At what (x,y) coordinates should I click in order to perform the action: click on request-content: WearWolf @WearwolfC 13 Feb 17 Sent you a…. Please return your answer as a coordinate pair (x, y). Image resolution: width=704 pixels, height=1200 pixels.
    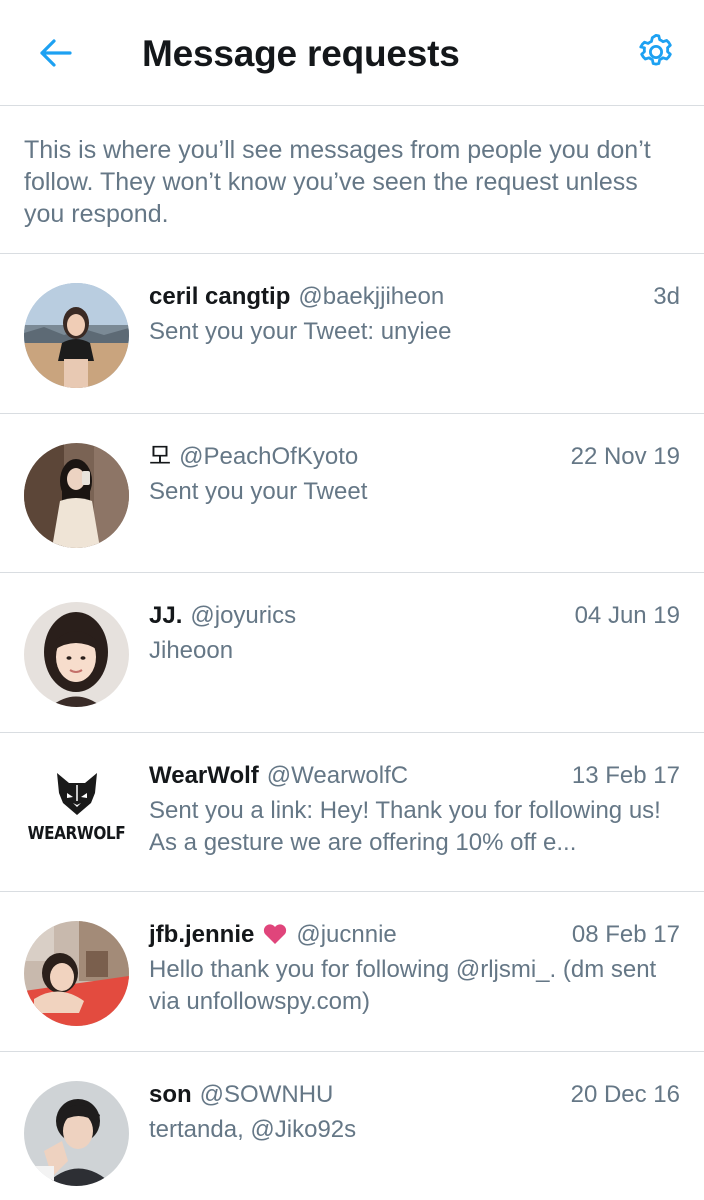
    Looking at the image, I should click on (414, 809).